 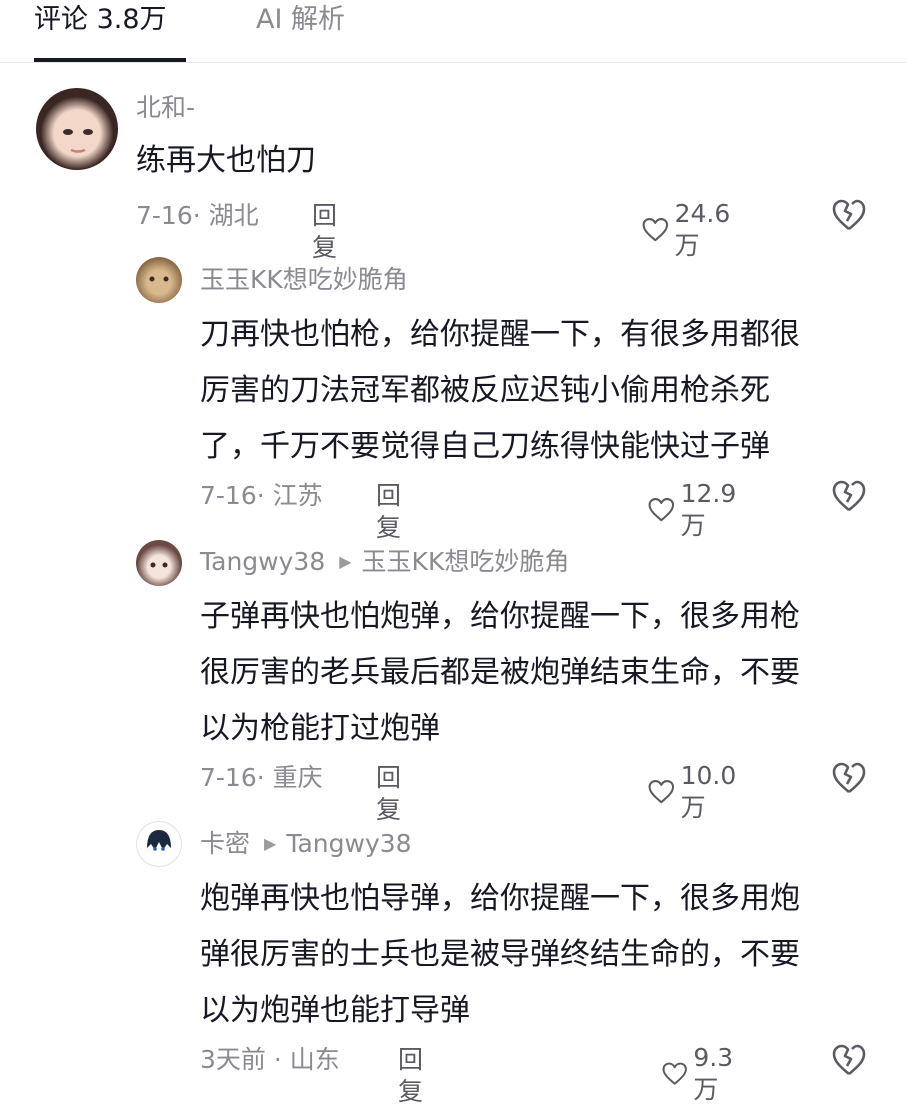 What do you see at coordinates (270, 1059) in the screenshot?
I see `comment-meta: 3天前 · 山东` at bounding box center [270, 1059].